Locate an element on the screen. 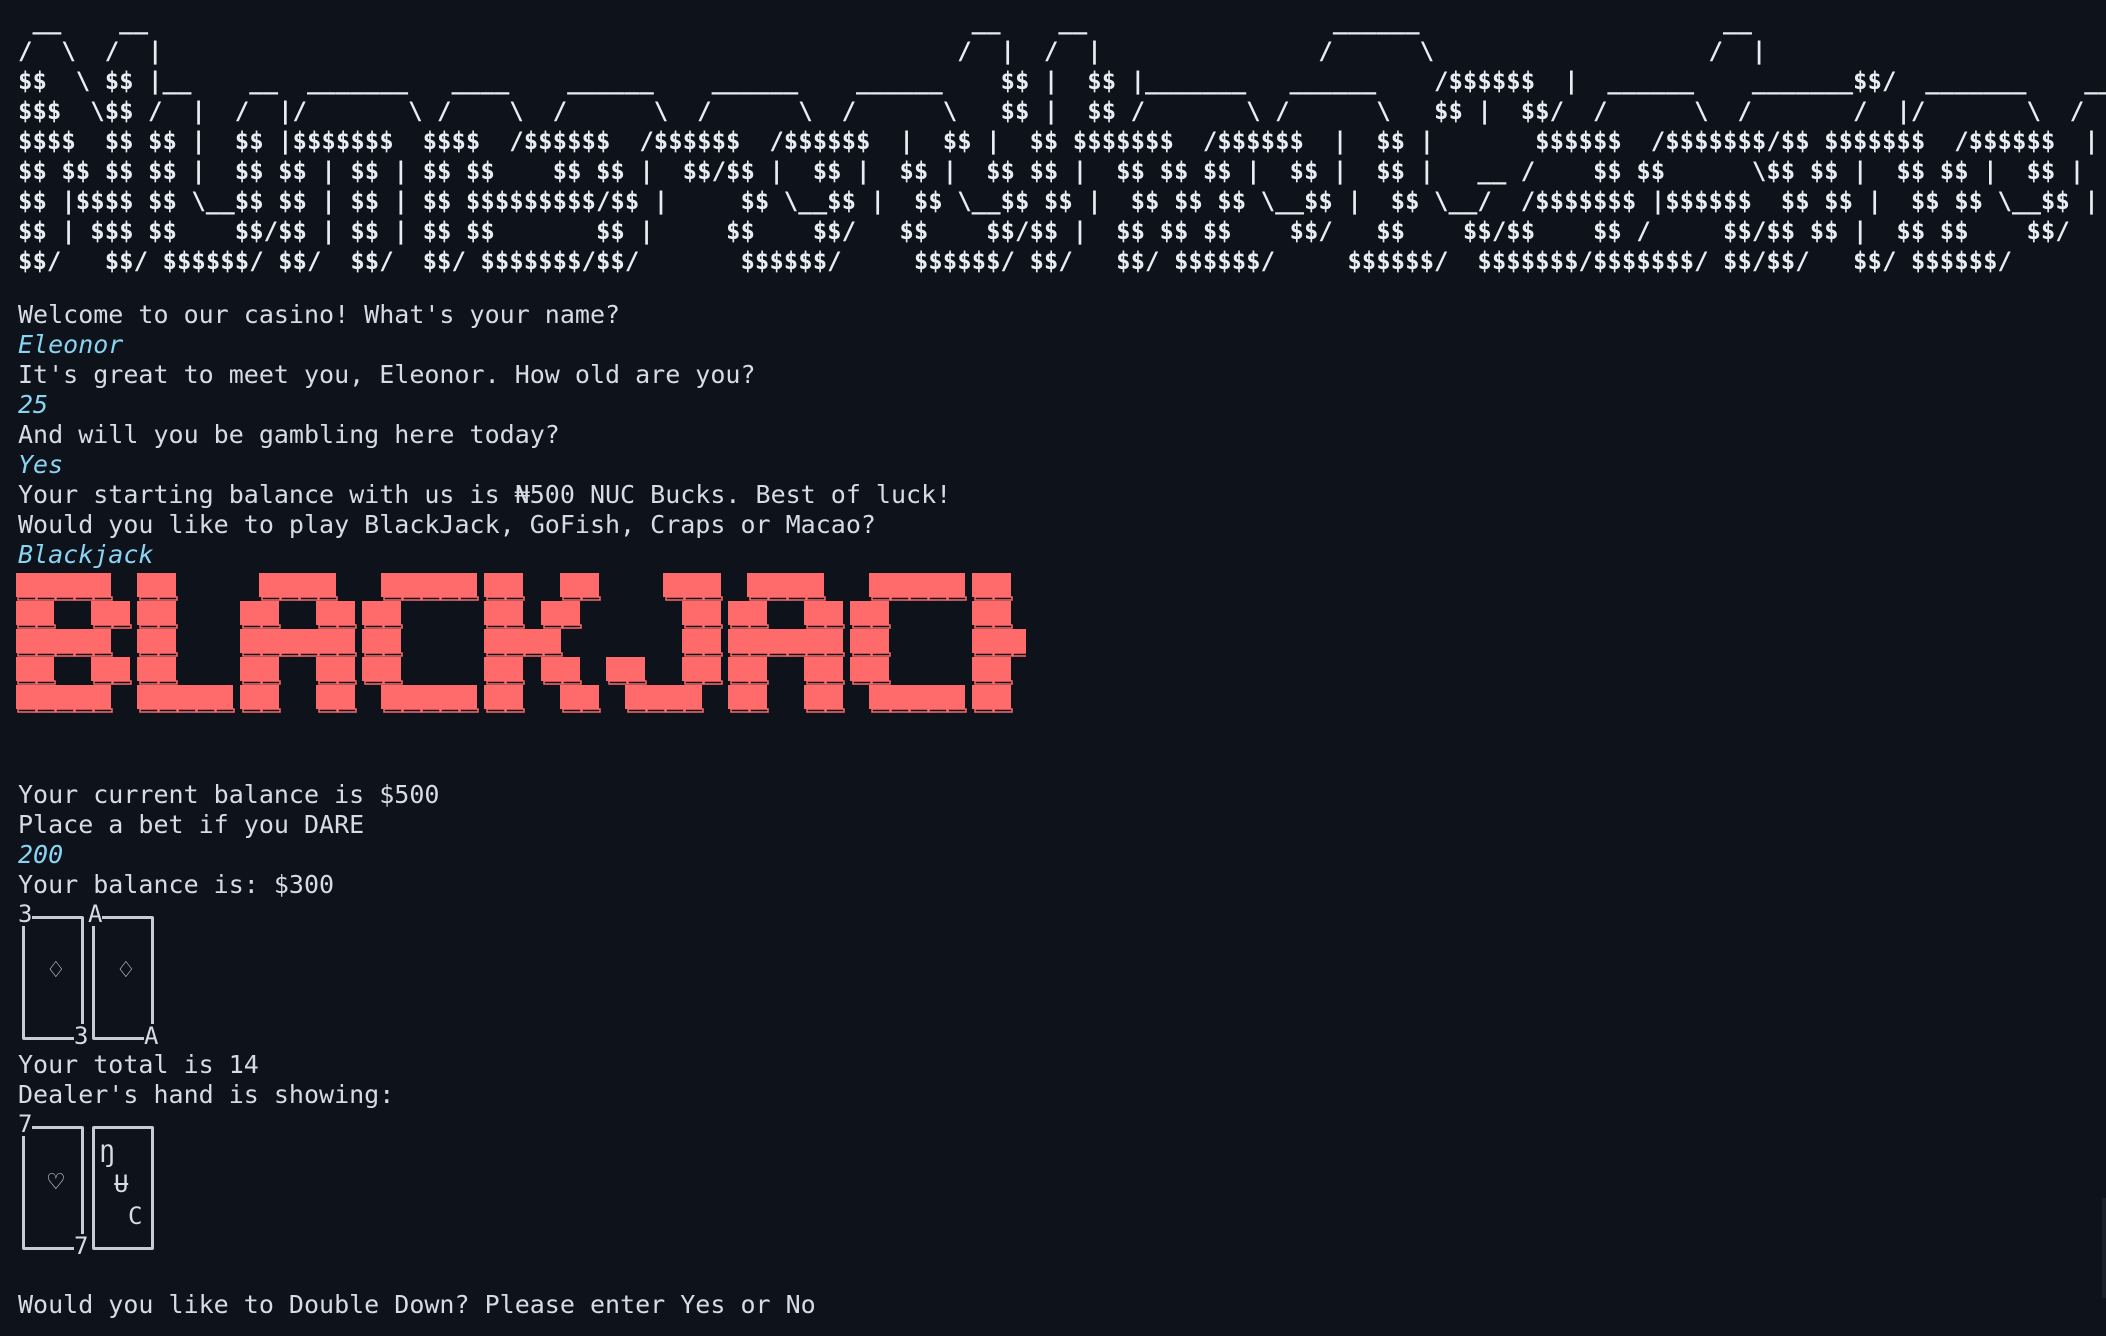 The height and width of the screenshot is (1336, 2106). heart-suit-icon: ♡ is located at coordinates (56, 1182).